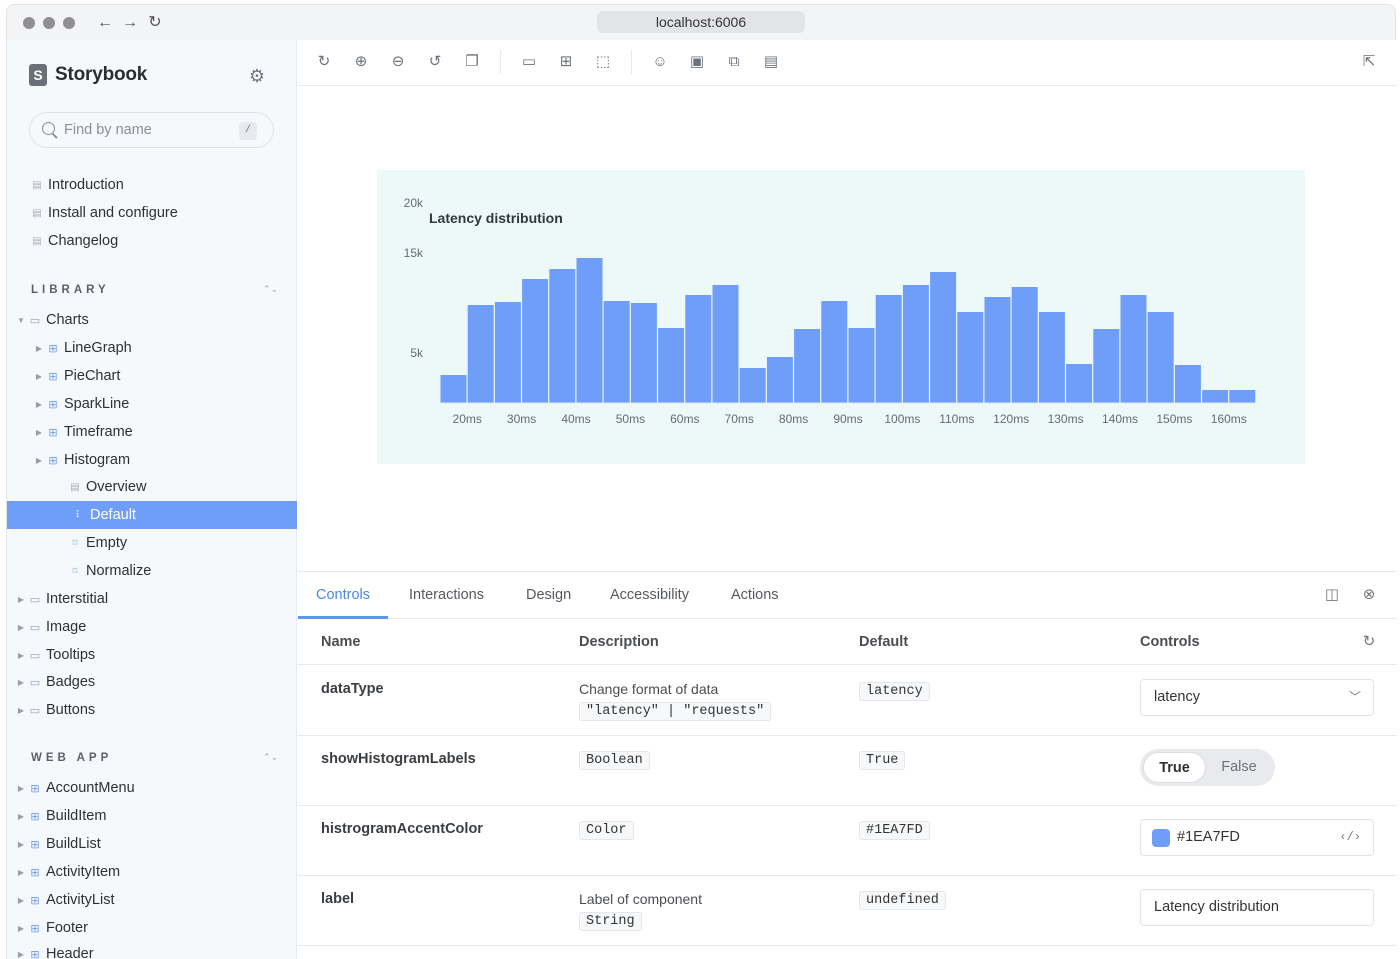 The width and height of the screenshot is (1400, 959). I want to click on boolean-toggle: True False, so click(1207, 767).